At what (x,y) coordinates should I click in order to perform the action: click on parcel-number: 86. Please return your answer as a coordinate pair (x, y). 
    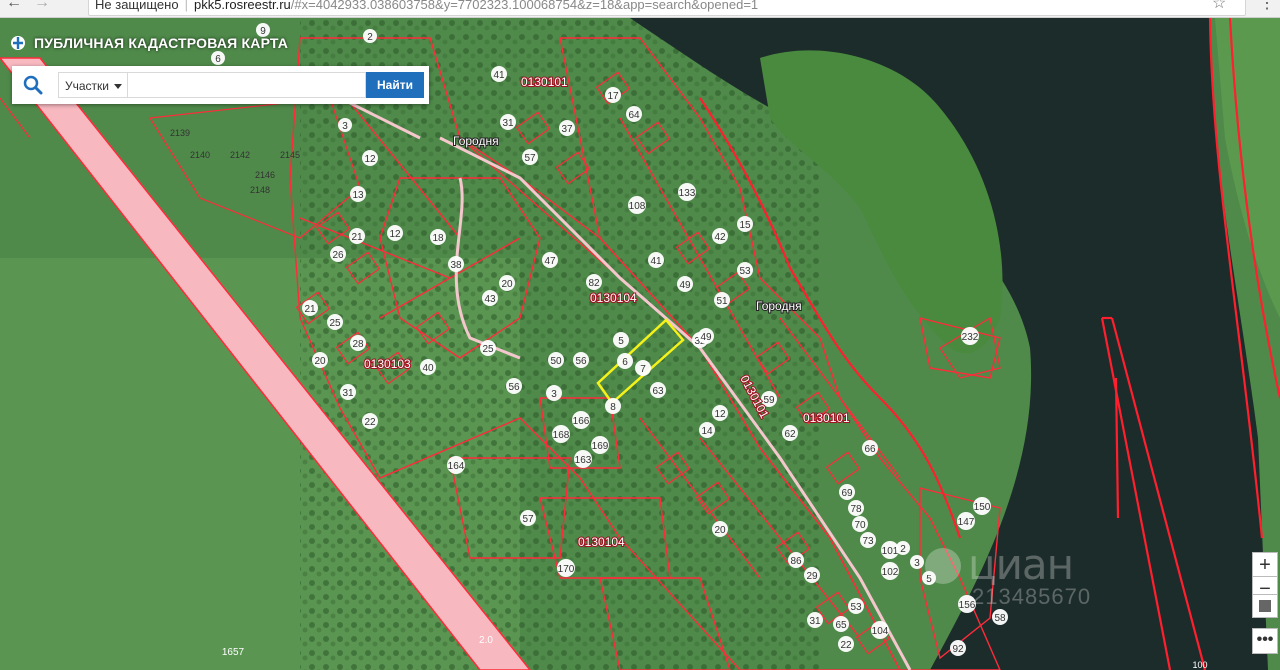
    Looking at the image, I should click on (796, 561).